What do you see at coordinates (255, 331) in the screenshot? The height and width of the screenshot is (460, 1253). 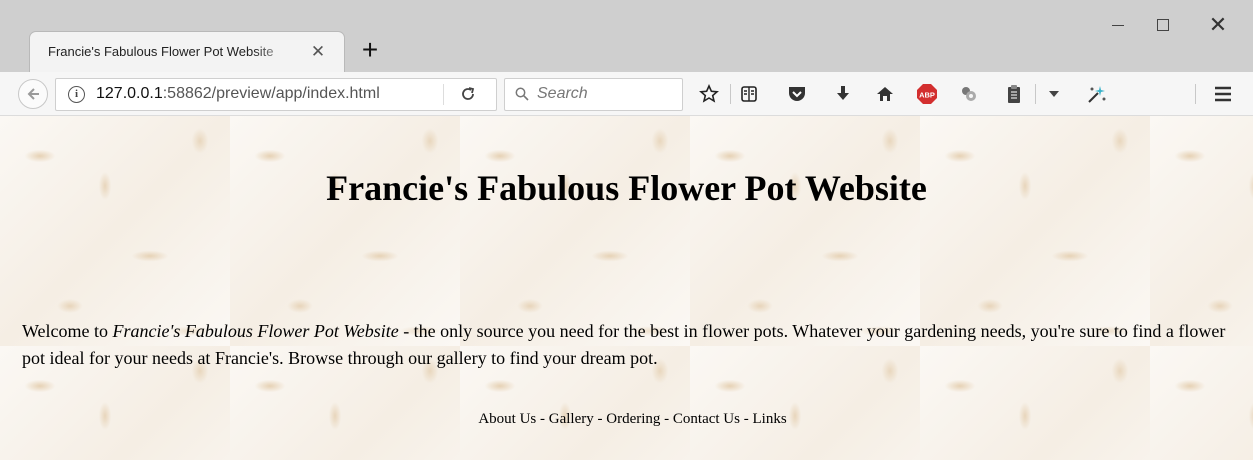 I see `intro-site-name: Francie's Fabulous Flower Pot Website` at bounding box center [255, 331].